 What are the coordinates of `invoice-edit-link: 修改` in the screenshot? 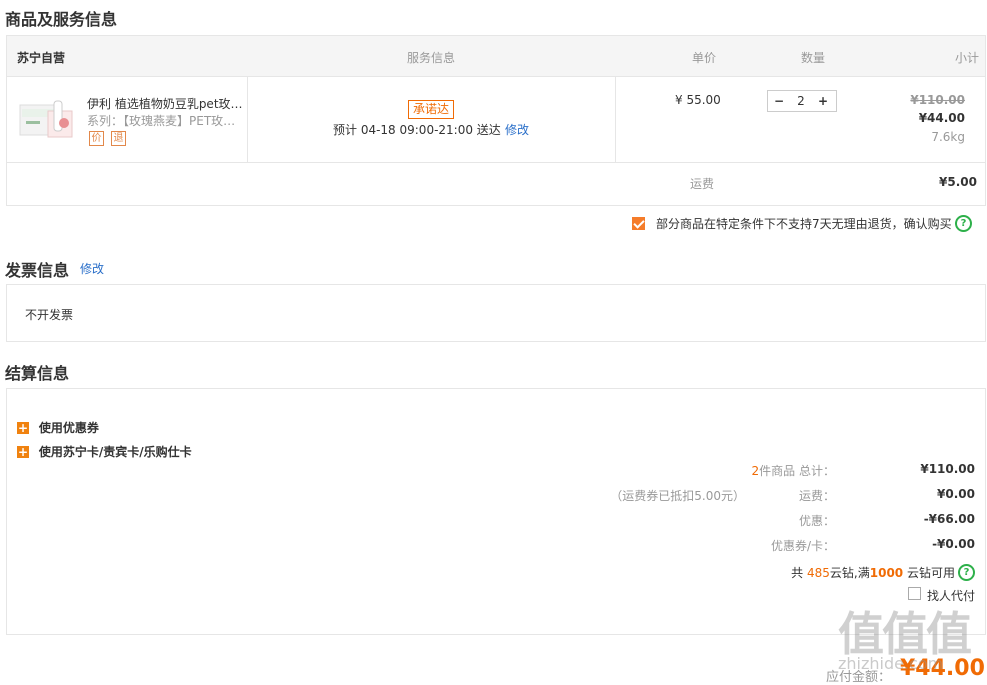 It's located at (92, 268).